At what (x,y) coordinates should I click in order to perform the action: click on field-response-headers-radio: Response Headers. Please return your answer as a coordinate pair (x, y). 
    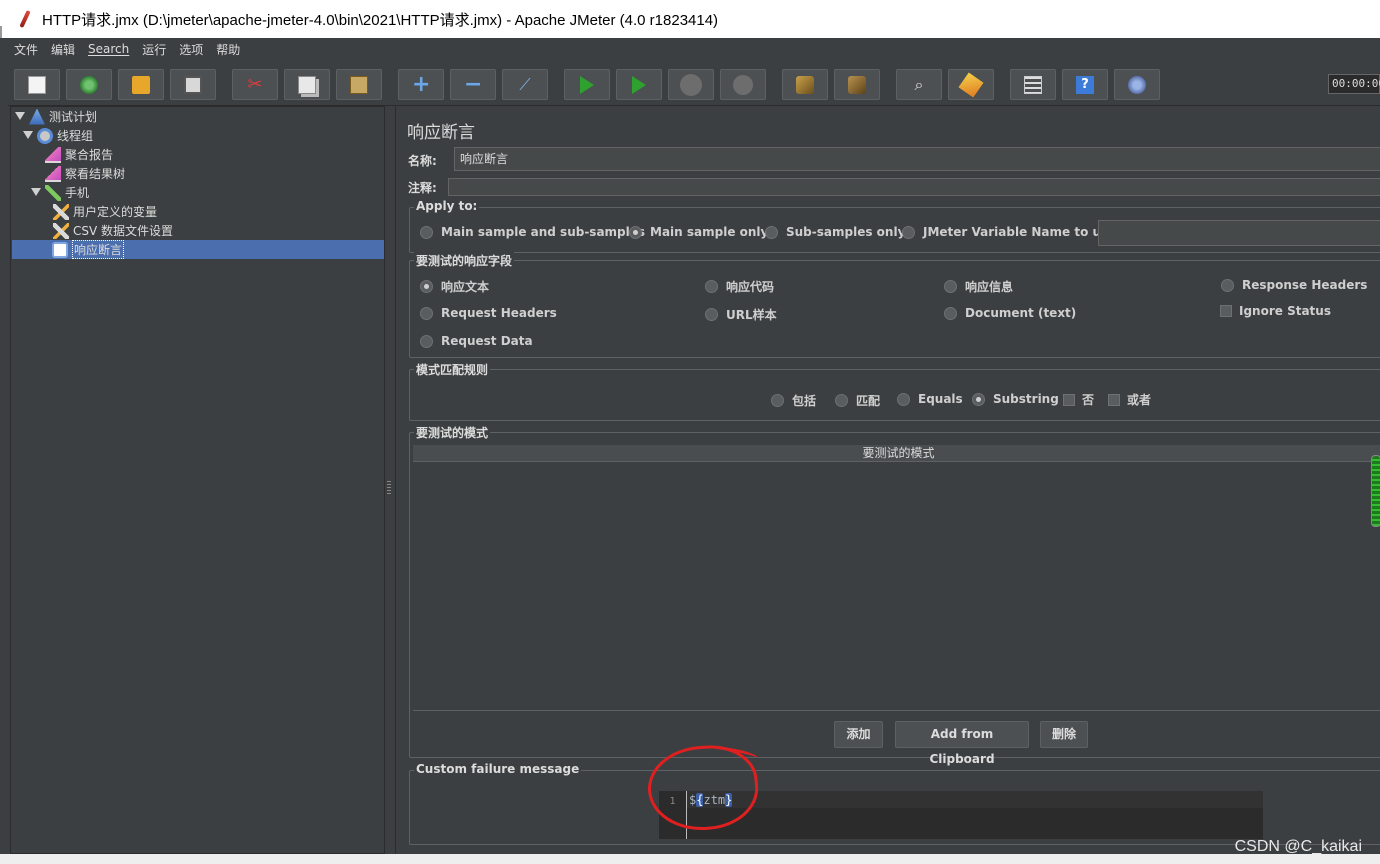
    Looking at the image, I should click on (1294, 285).